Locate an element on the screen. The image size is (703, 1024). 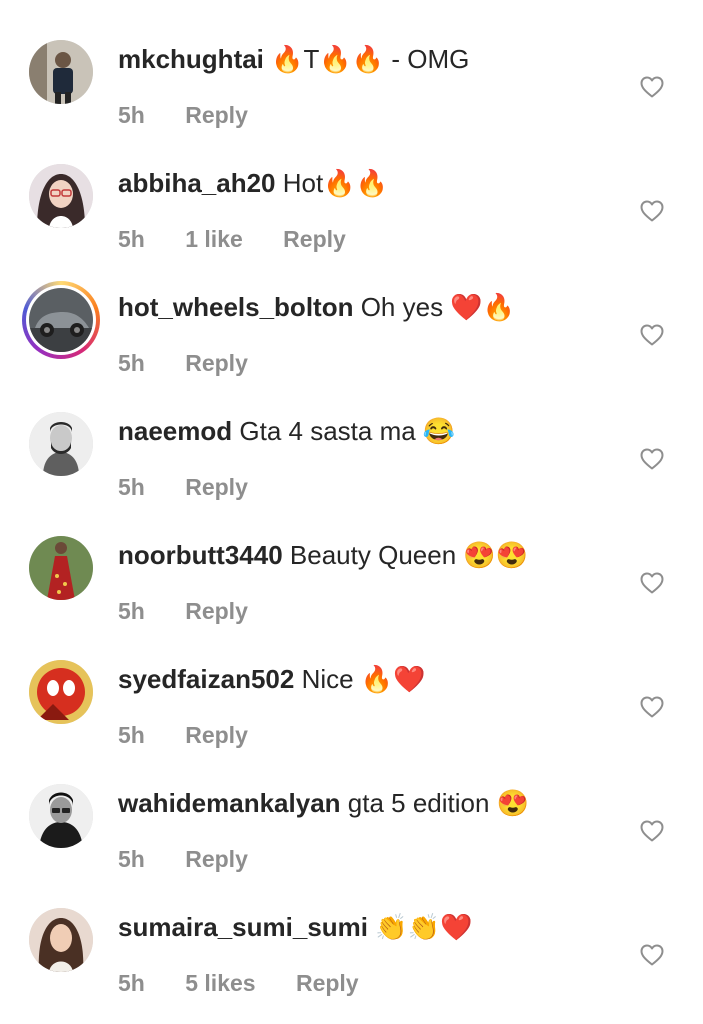
comment-username: naeemod is located at coordinates (175, 431).